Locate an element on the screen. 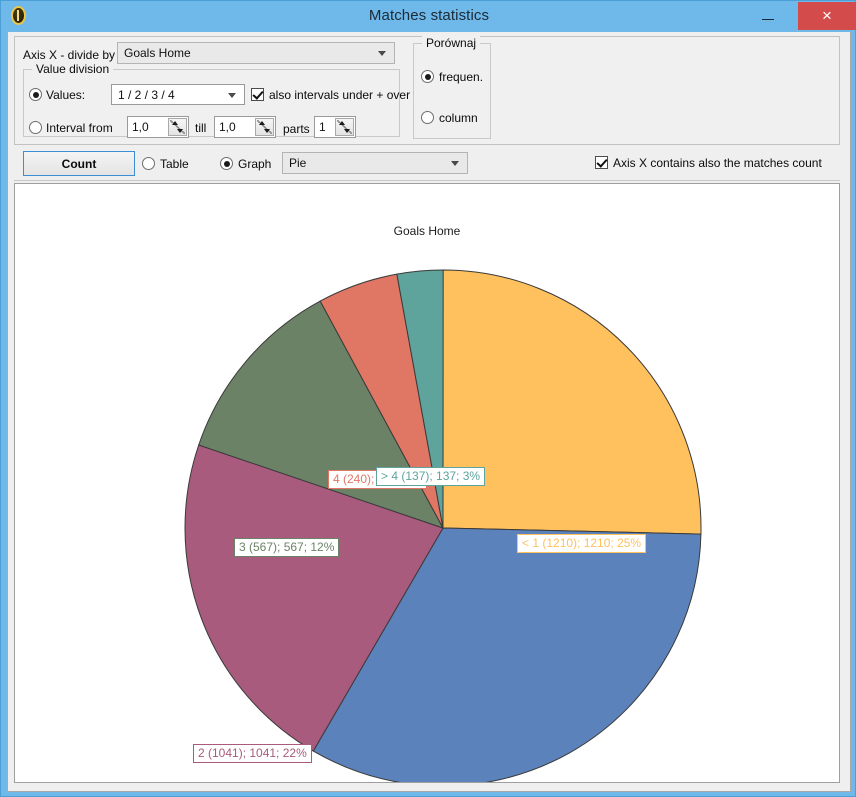  graph-radio is located at coordinates (226, 163).